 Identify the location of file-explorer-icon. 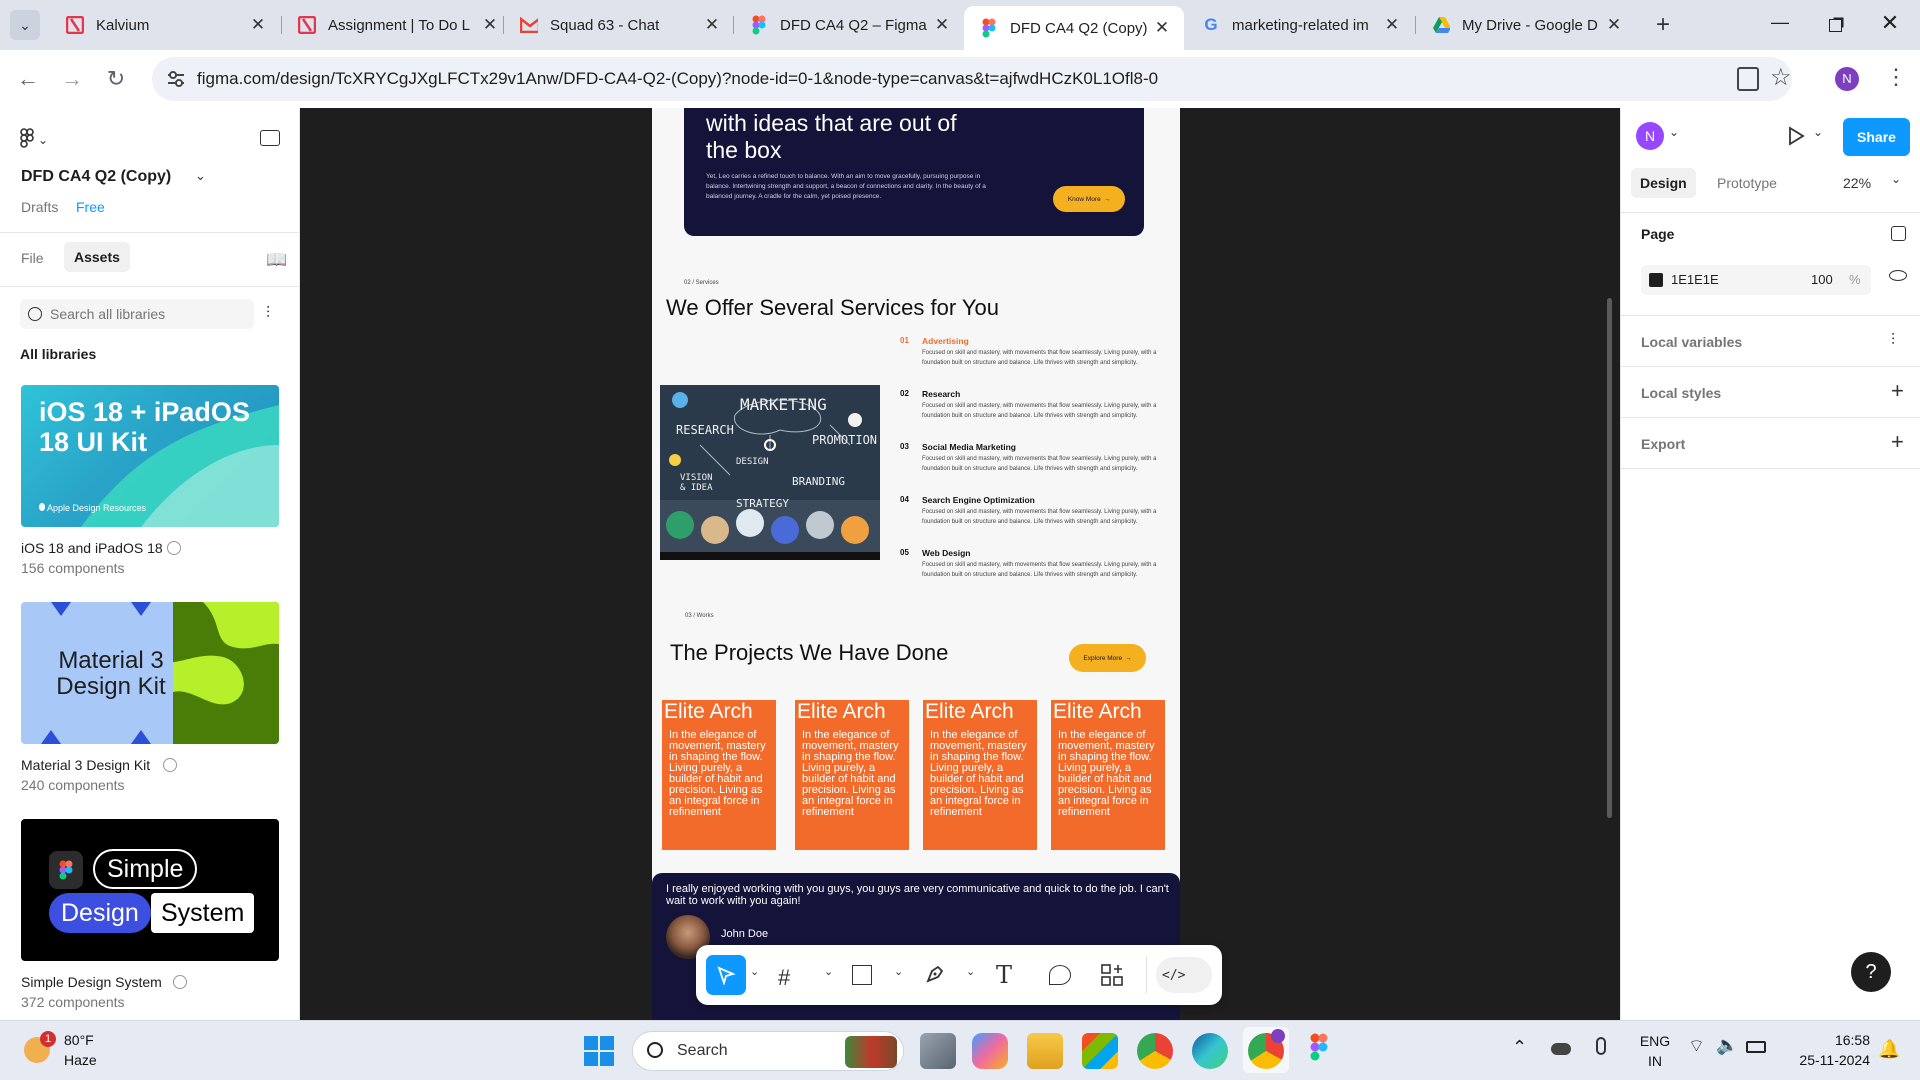
(1045, 1051).